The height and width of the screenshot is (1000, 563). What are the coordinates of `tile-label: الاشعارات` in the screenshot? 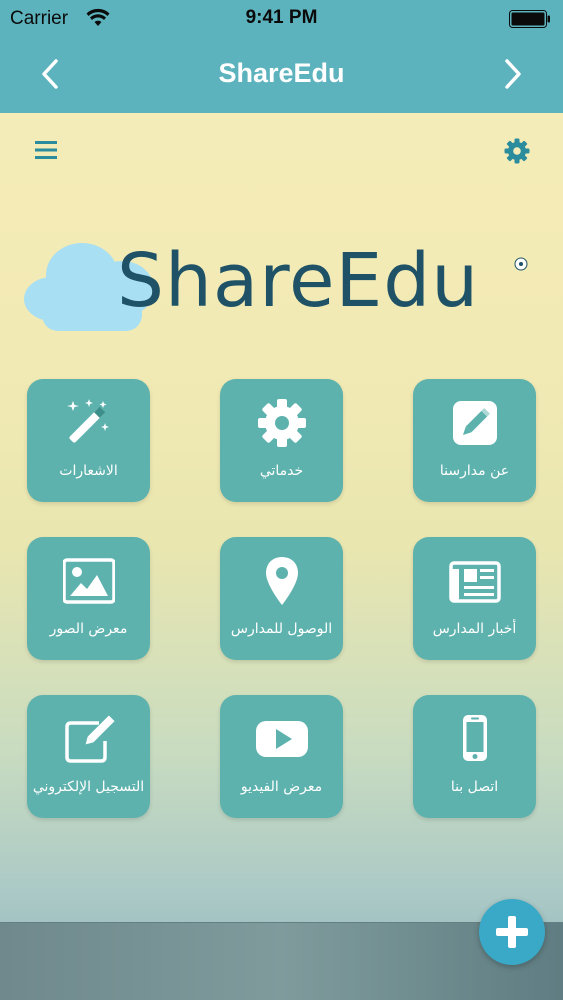 It's located at (88, 471).